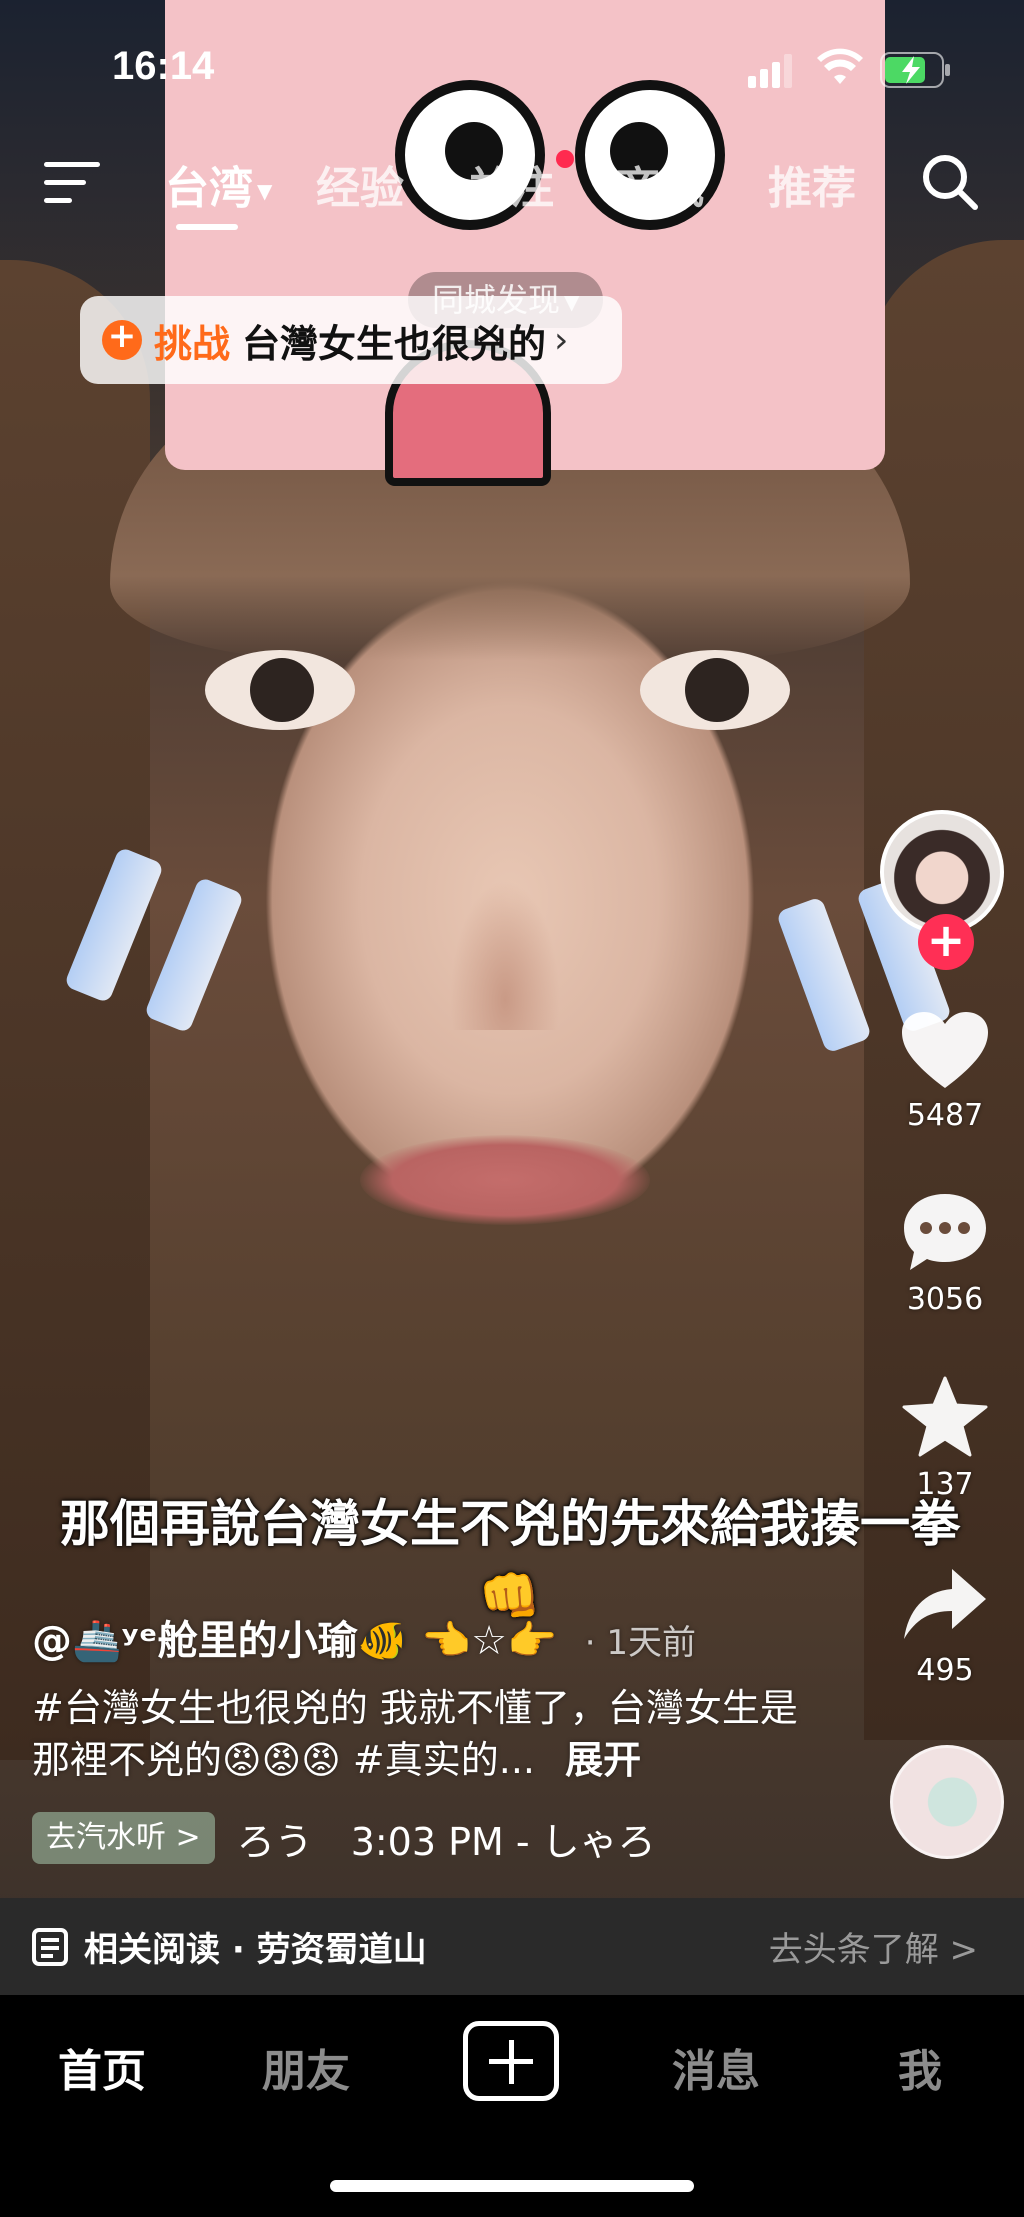 The width and height of the screenshot is (1024, 2217). I want to click on home-indicator, so click(512, 2186).